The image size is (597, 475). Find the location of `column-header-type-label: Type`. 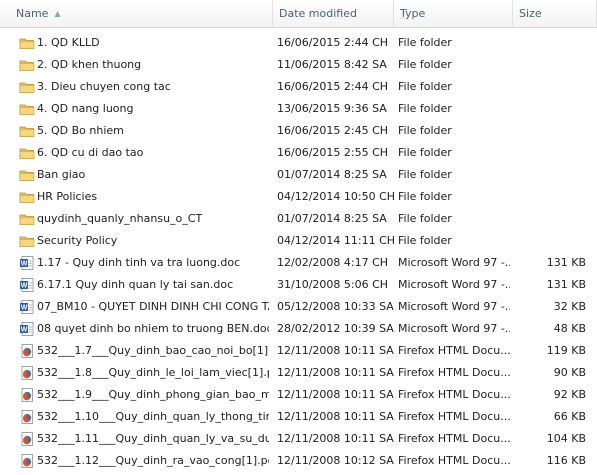

column-header-type-label: Type is located at coordinates (413, 13).